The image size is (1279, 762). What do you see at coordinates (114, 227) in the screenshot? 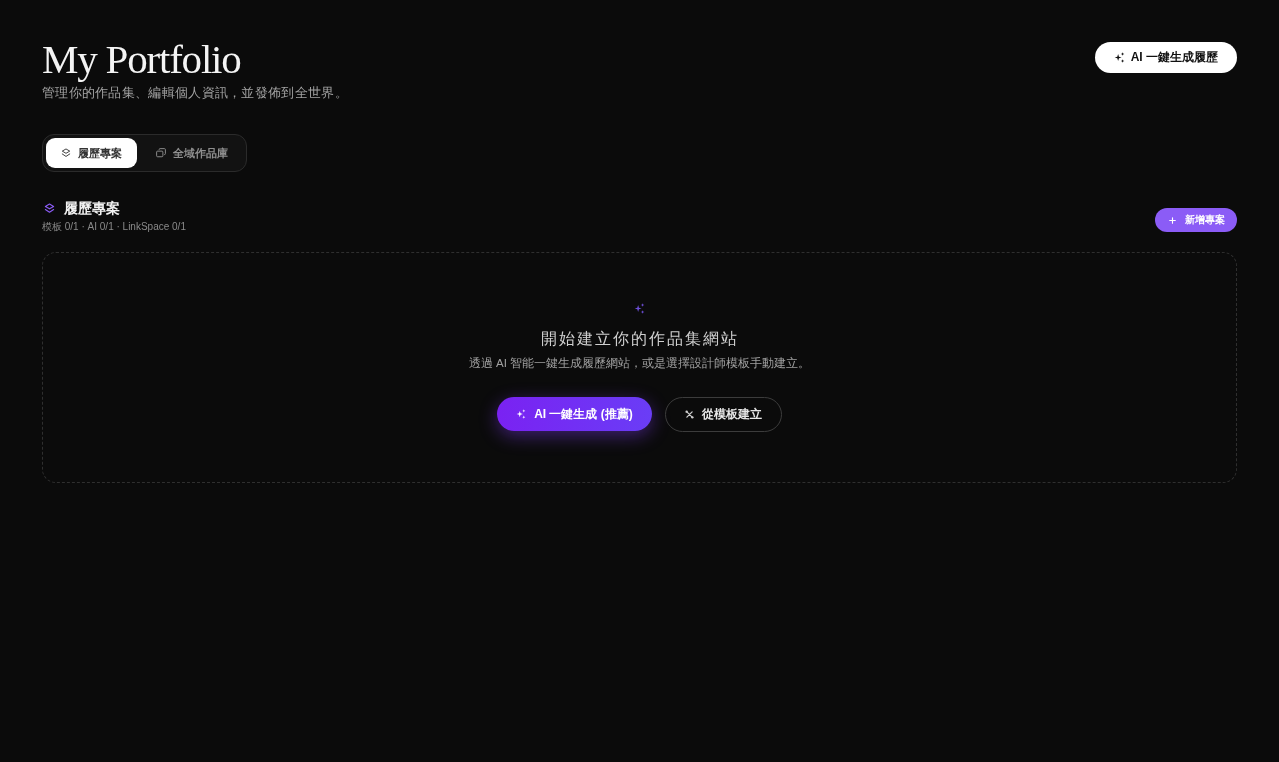
I see `usage-stats: 模板 0/1 · AI 0/1 · LinkSpace 0/1` at bounding box center [114, 227].